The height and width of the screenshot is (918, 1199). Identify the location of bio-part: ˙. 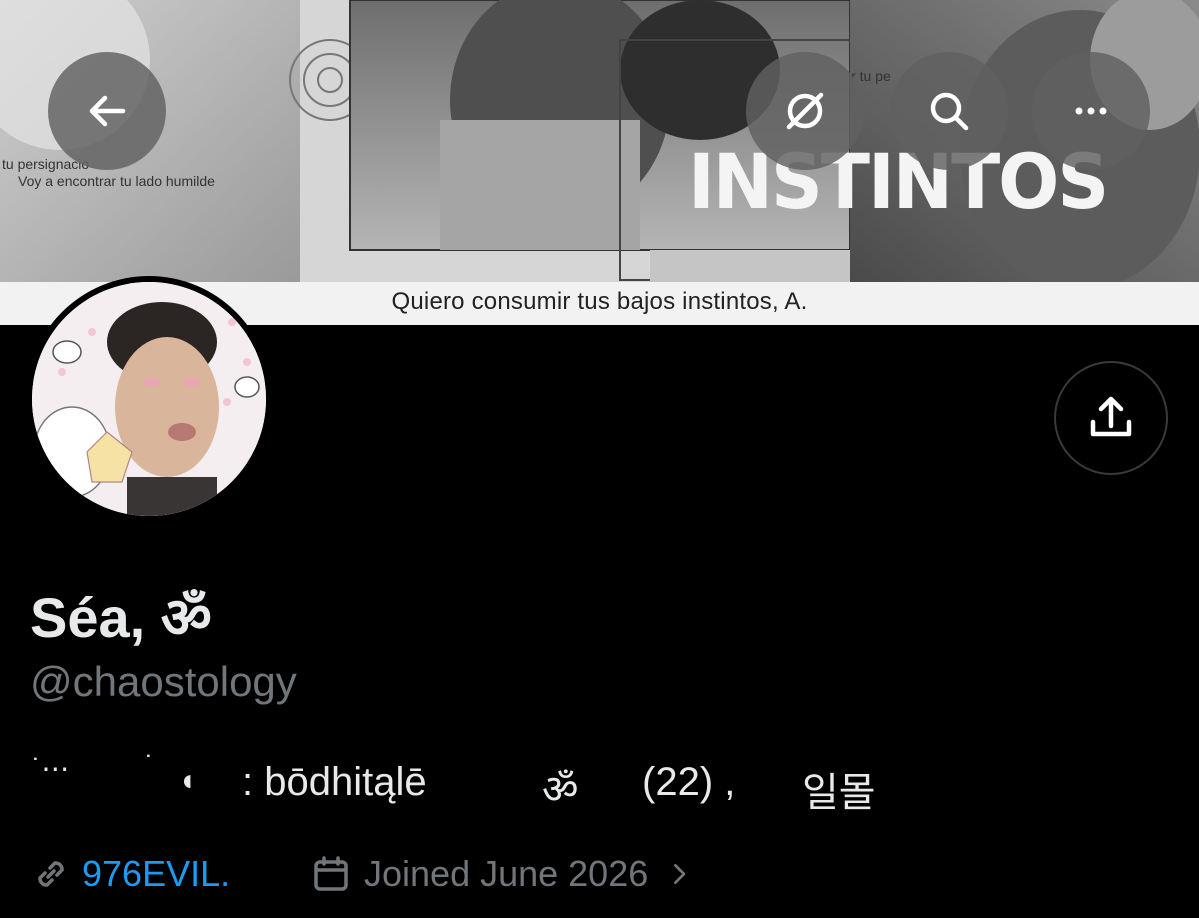
(150, 765).